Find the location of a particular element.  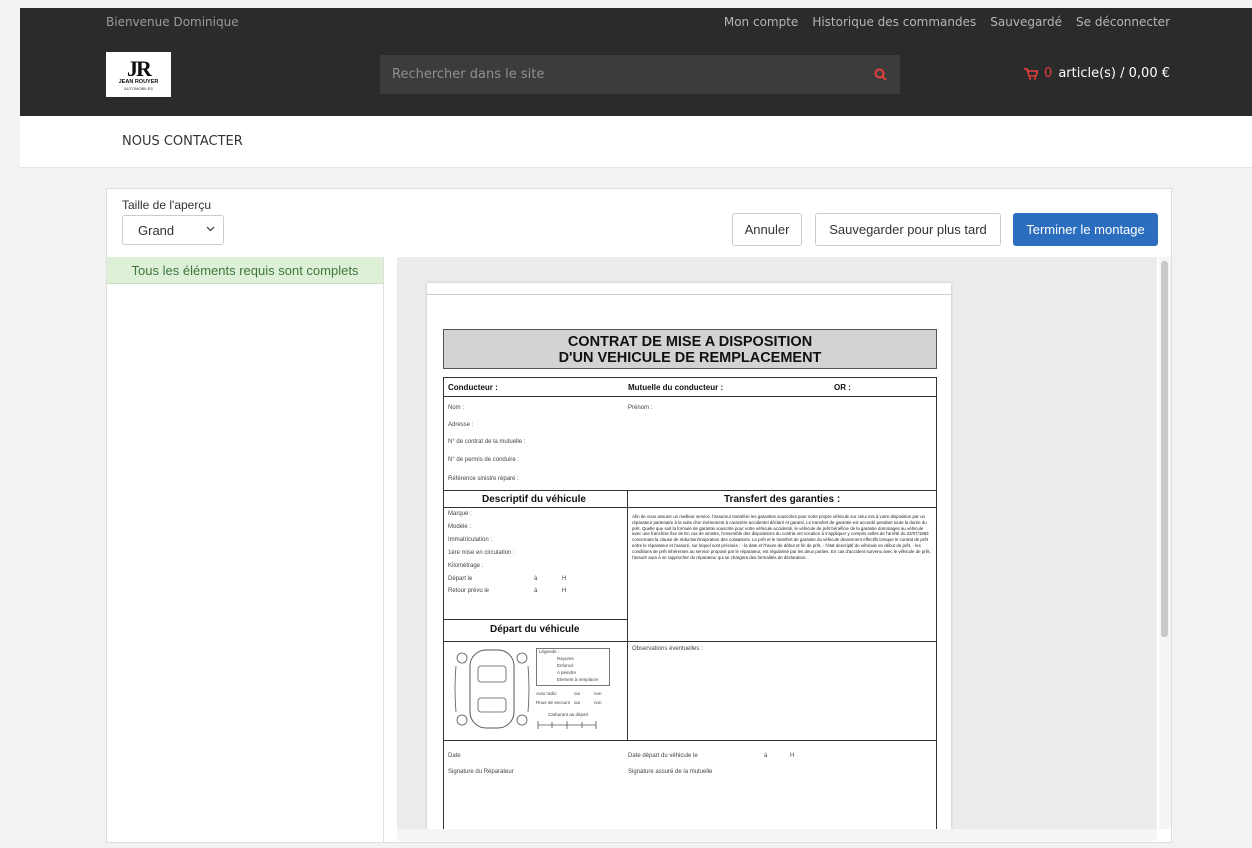

scrollbar-thumb is located at coordinates (1164, 449).